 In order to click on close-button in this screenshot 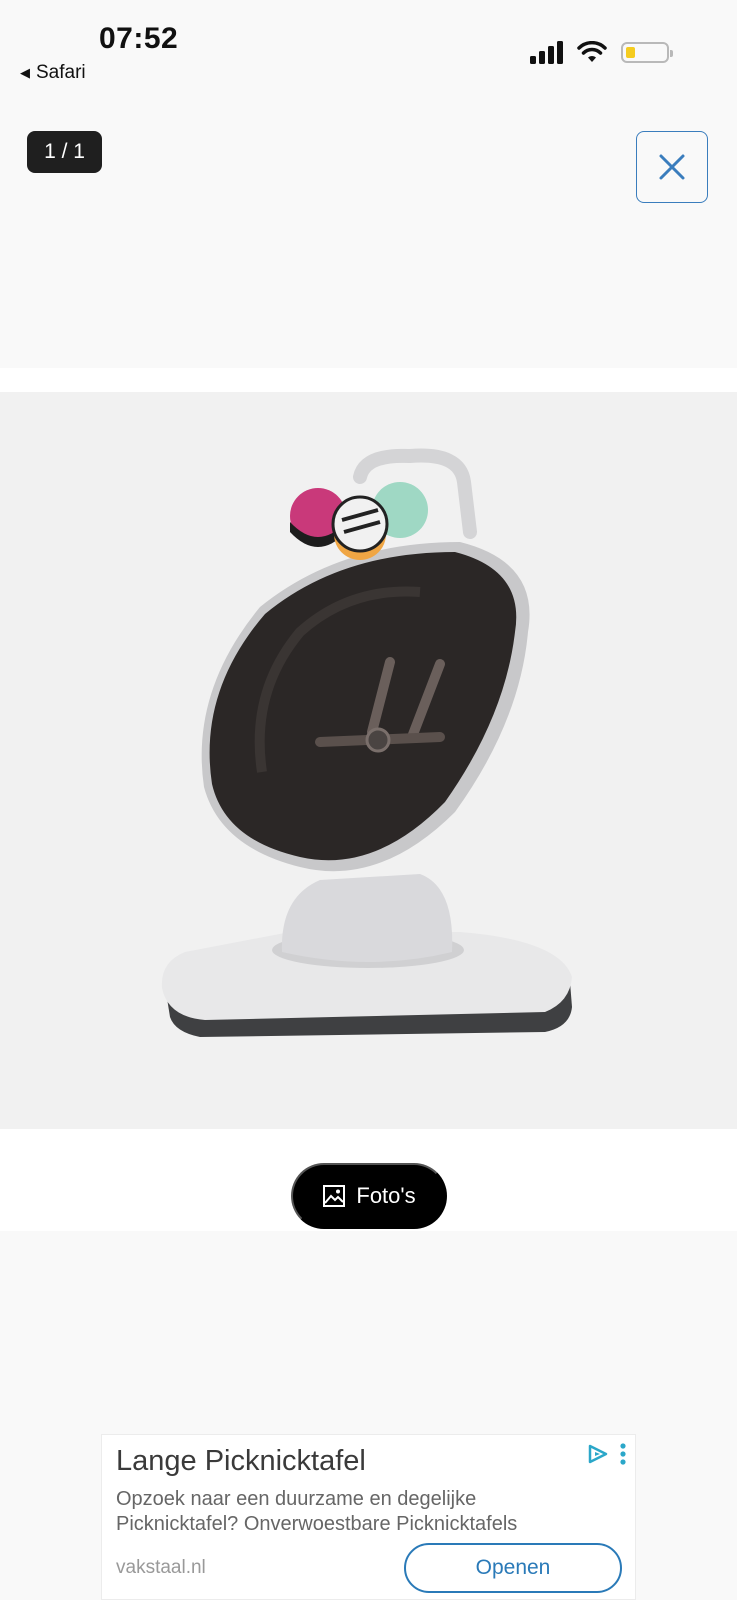, I will do `click(672, 167)`.